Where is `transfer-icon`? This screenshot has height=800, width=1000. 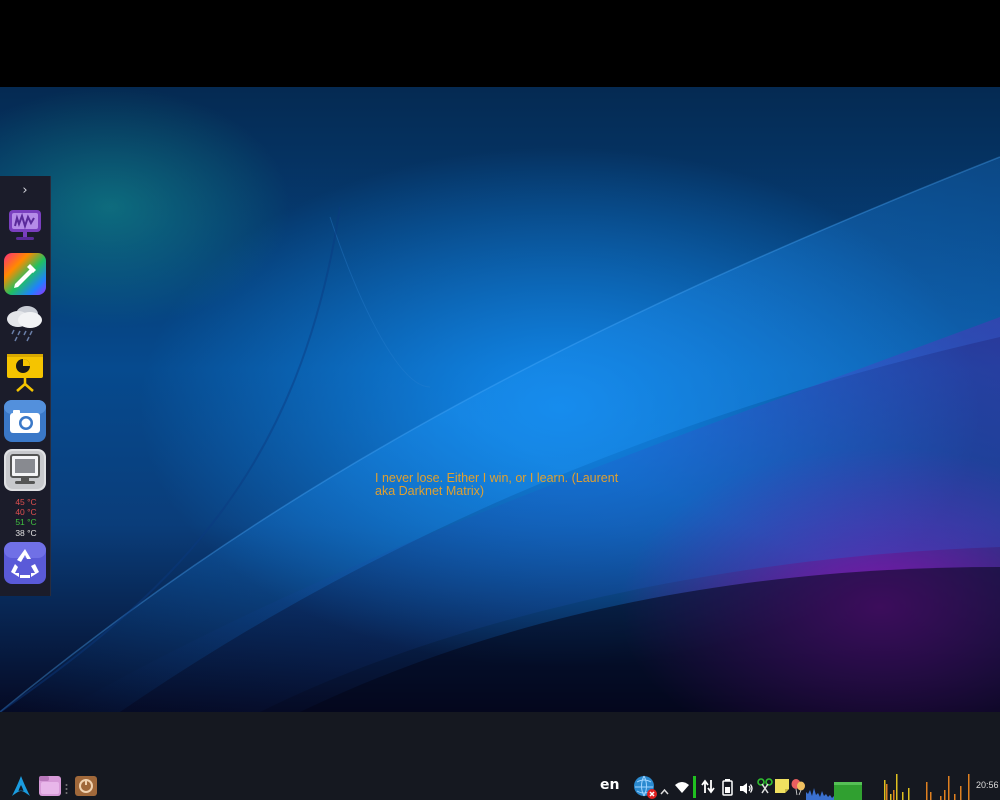
transfer-icon is located at coordinates (708, 786).